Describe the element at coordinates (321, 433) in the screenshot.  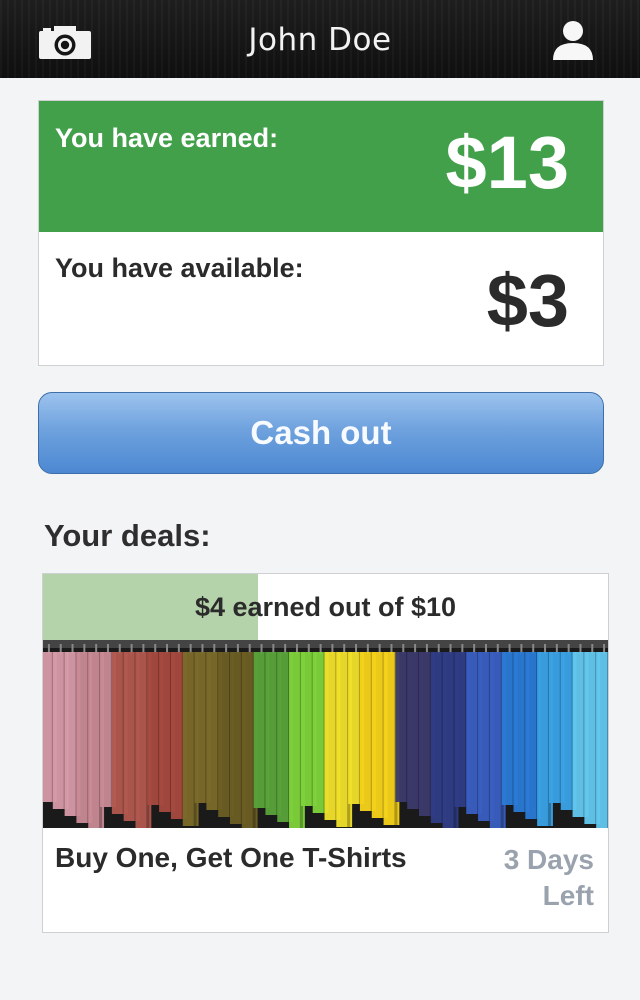
I see `cash-out-button: Cash out` at that location.